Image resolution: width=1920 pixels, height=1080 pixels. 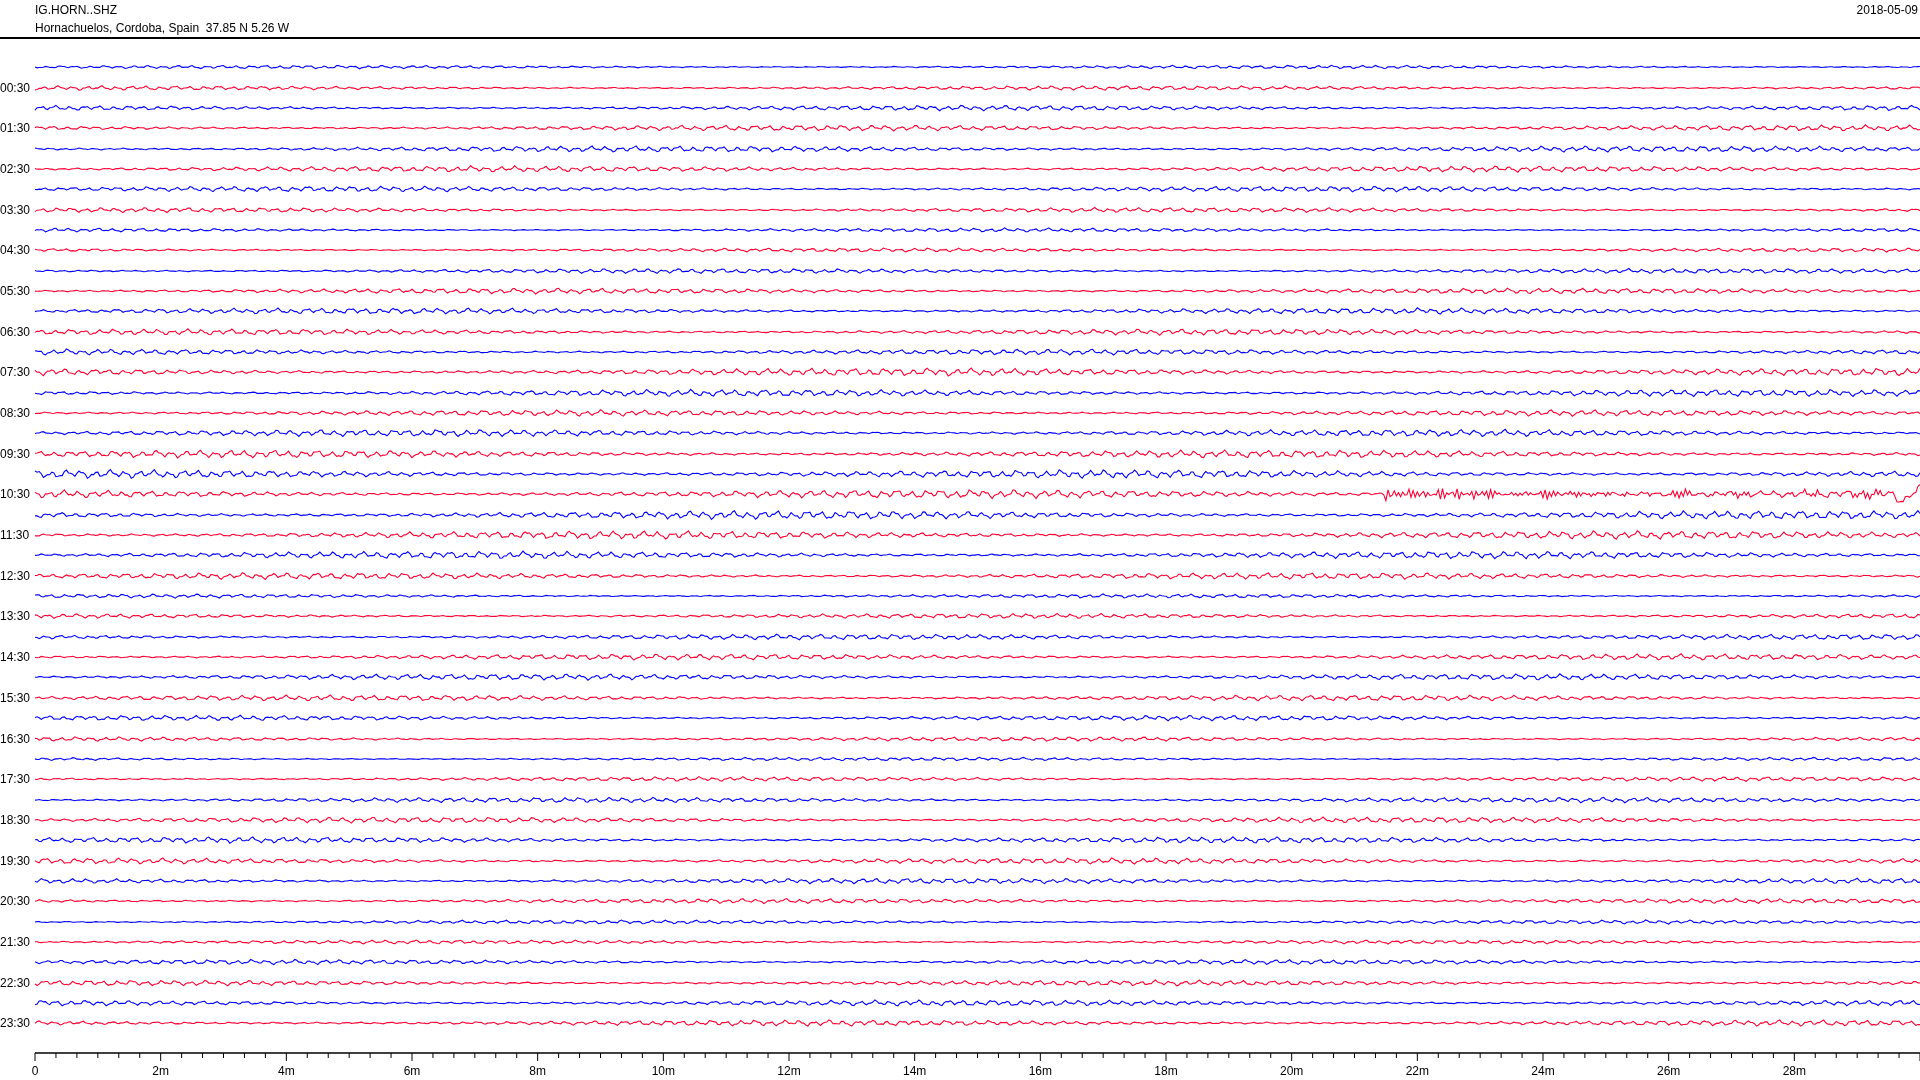 What do you see at coordinates (160, 1070) in the screenshot?
I see `tick-label: 2m` at bounding box center [160, 1070].